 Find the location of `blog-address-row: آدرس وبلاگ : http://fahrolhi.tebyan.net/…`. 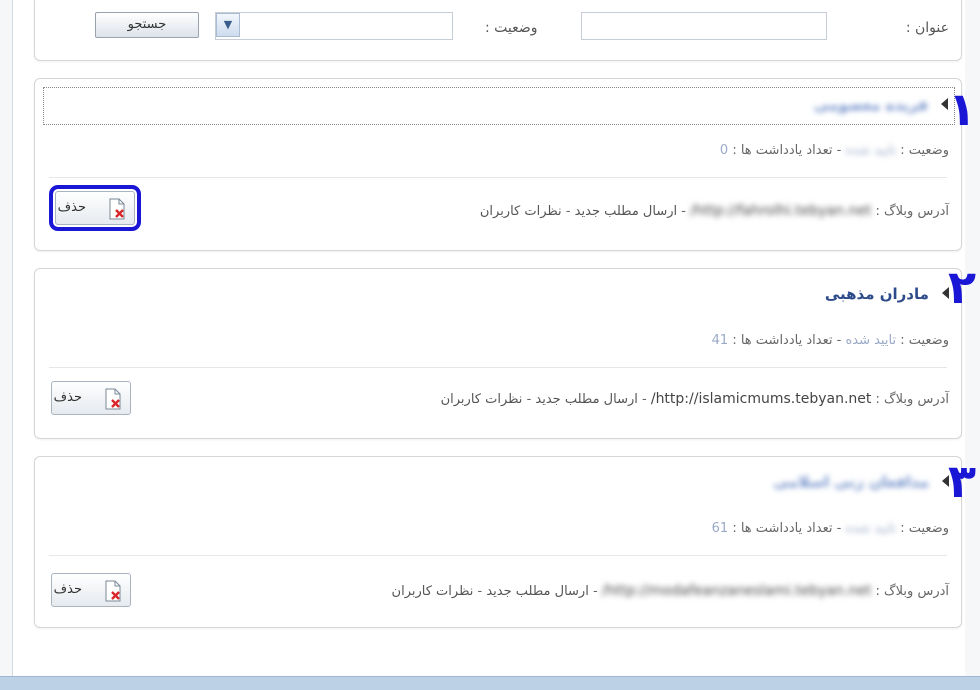

blog-address-row: آدرس وبلاگ : http://fahrolhi.tebyan.net/… is located at coordinates (714, 211).